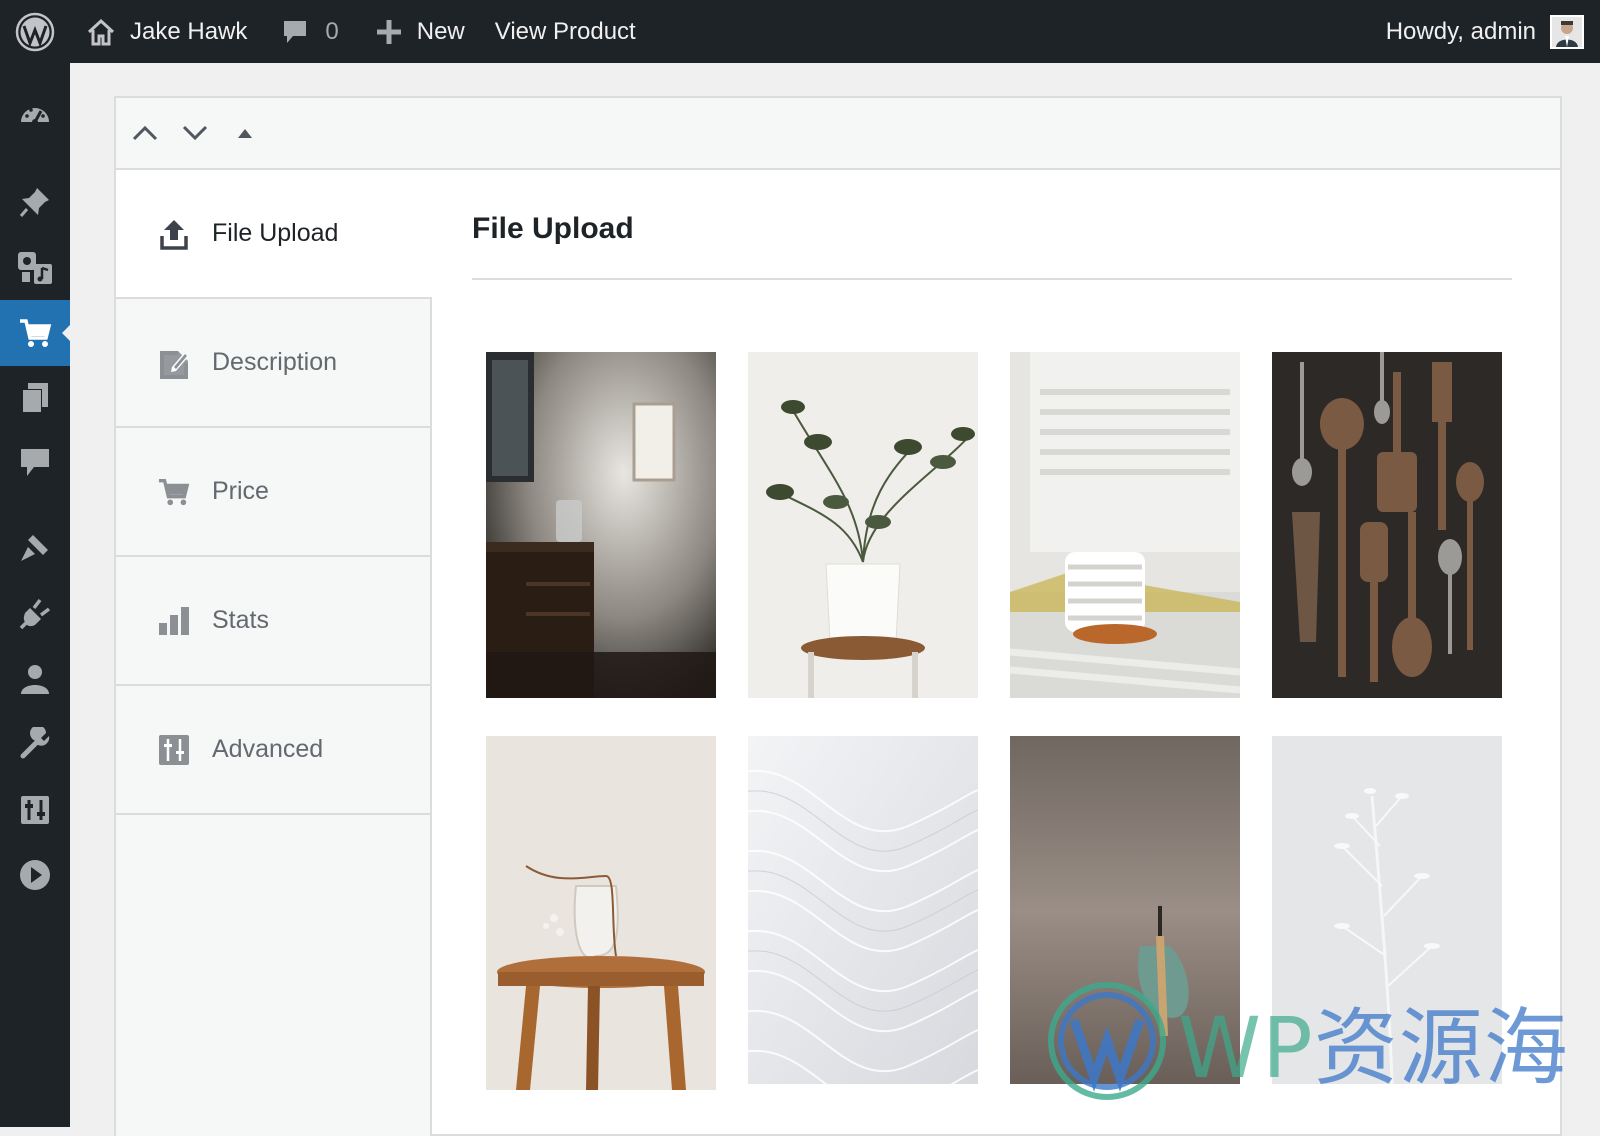  I want to click on tab-advanced: Advanced, so click(273, 750).